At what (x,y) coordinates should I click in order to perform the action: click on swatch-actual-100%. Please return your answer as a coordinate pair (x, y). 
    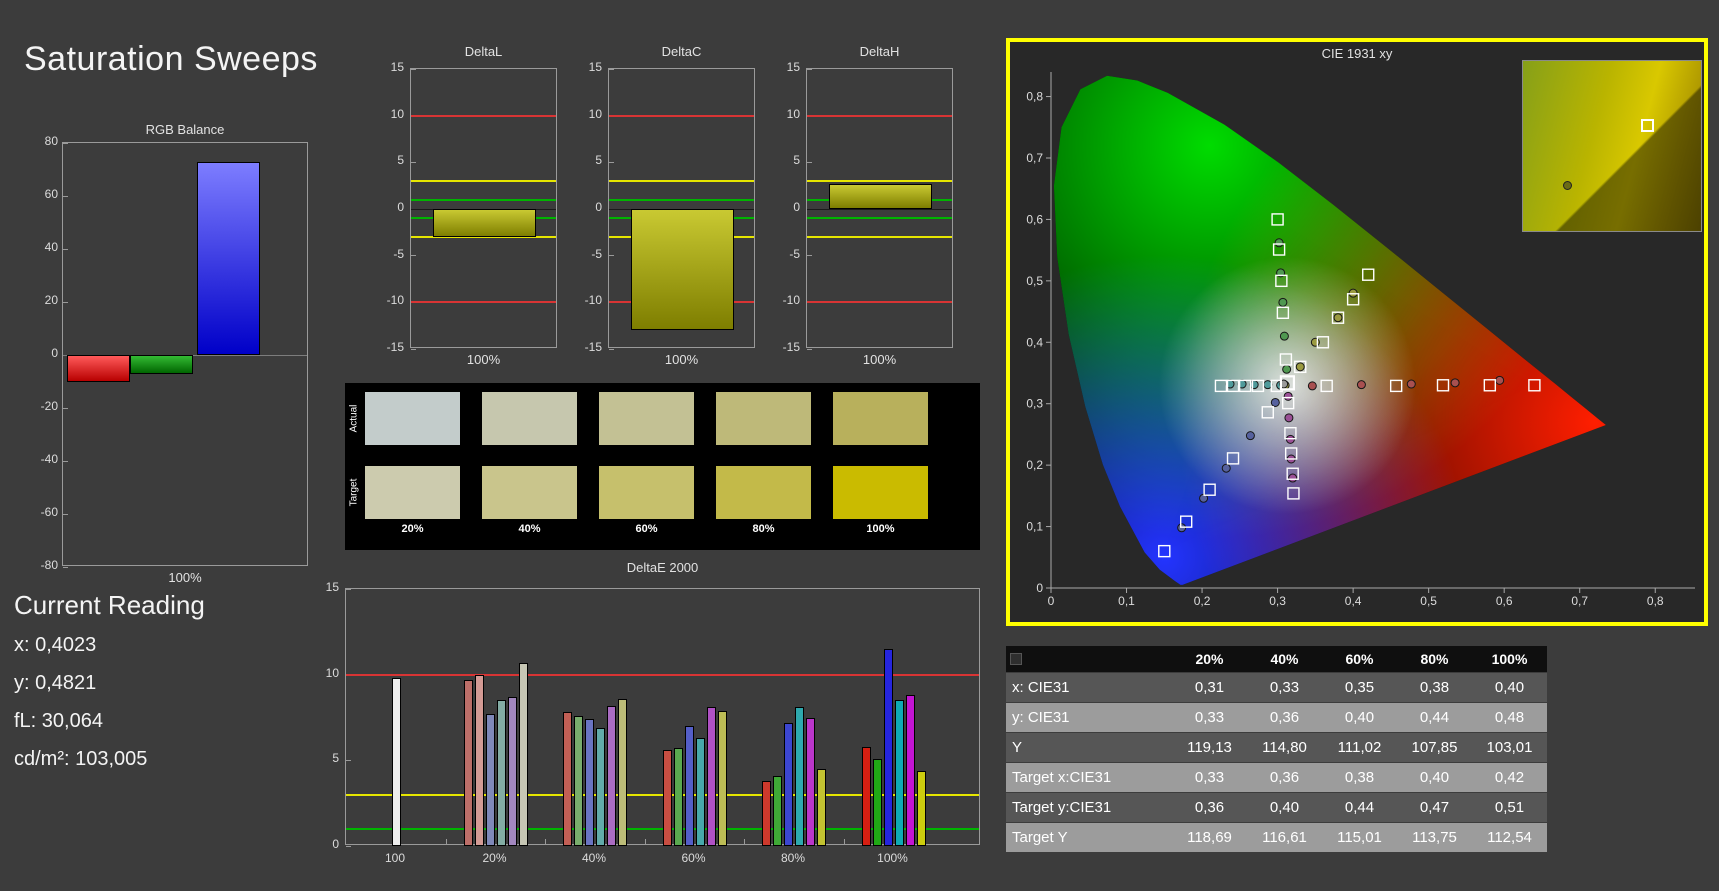
    Looking at the image, I should click on (880, 418).